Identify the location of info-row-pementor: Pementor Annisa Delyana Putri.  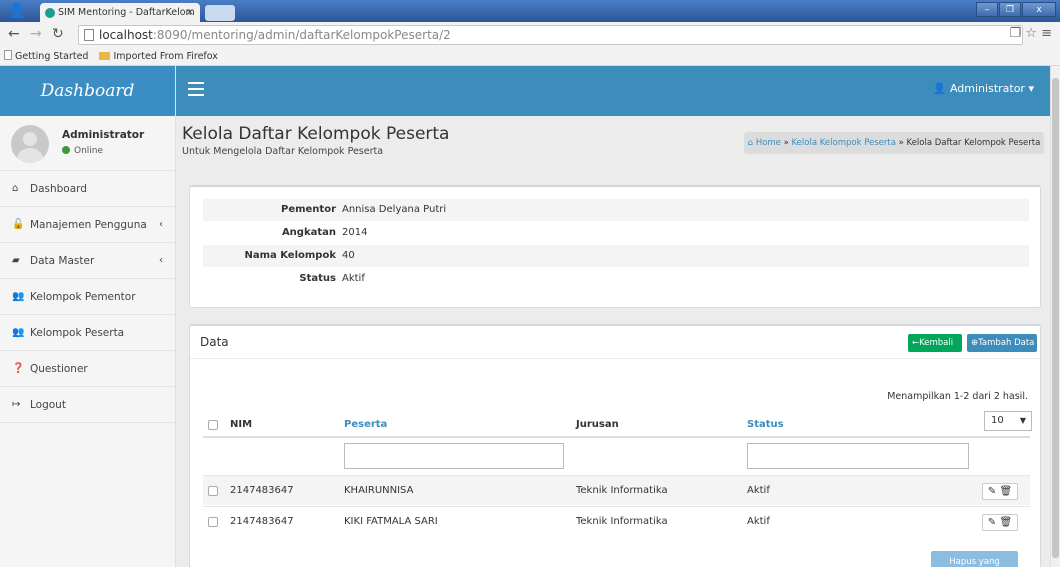
(616, 210).